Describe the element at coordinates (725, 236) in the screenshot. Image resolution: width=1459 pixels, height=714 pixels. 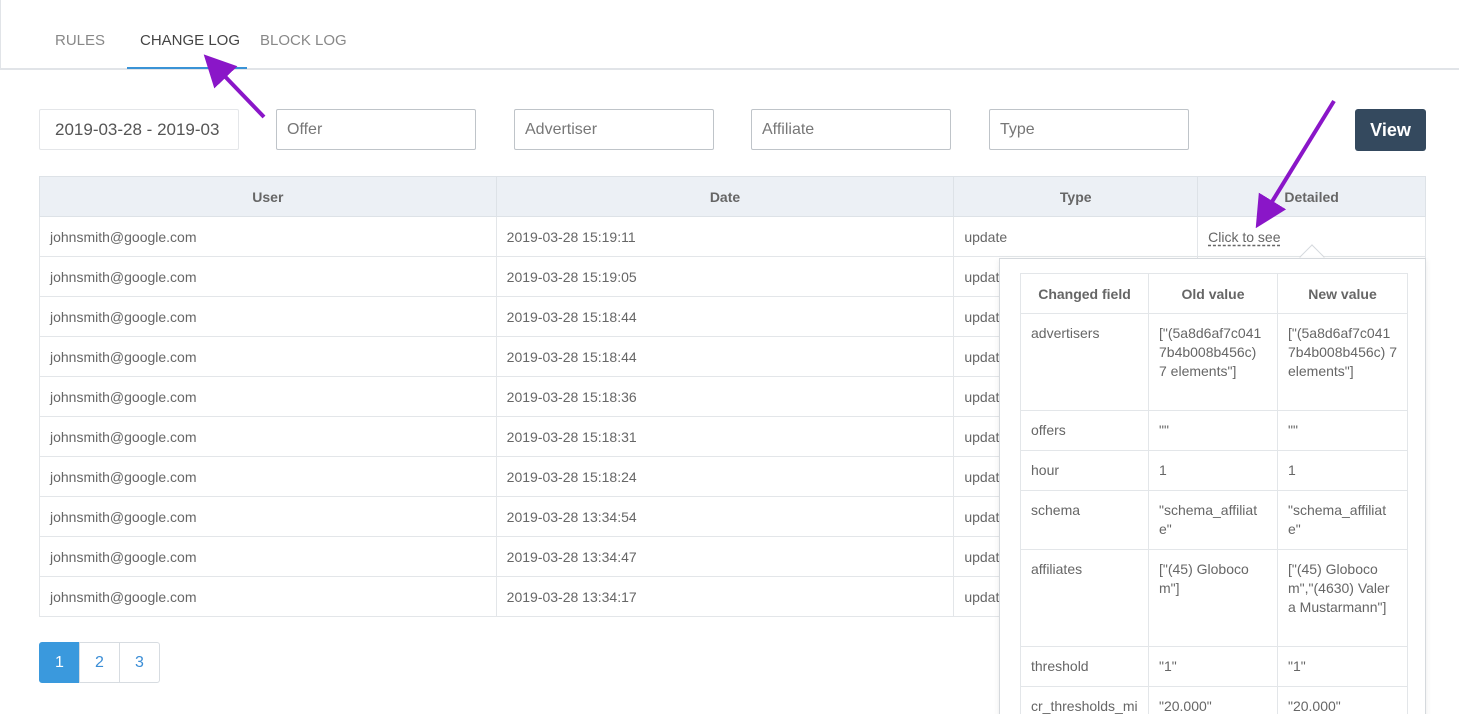
I see `cell-date: 2019-03-28 15:19:11` at that location.